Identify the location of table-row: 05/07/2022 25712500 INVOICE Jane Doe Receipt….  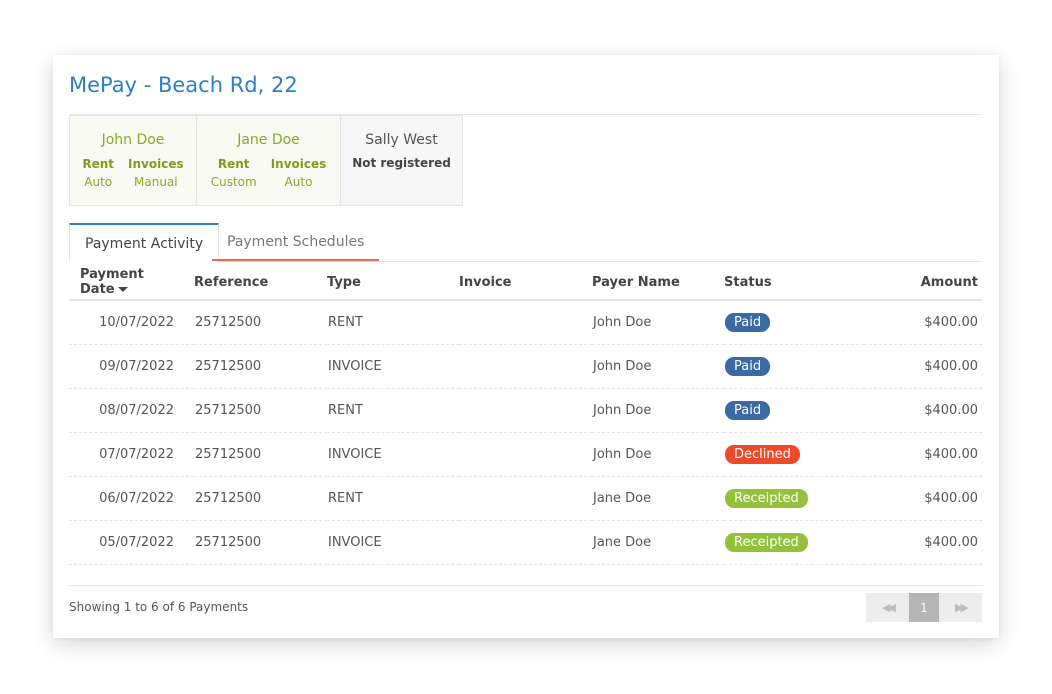
(525, 542).